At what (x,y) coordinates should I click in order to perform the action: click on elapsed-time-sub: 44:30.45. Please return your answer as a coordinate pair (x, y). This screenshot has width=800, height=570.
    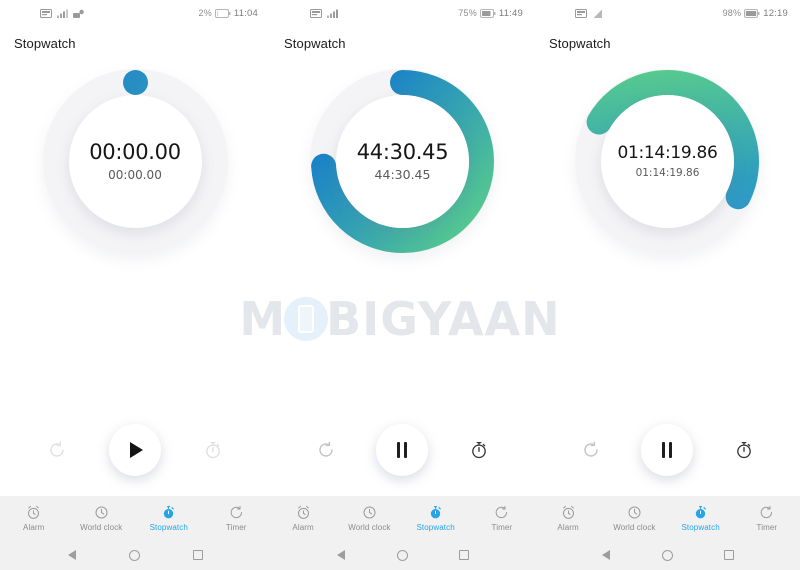
    Looking at the image, I should click on (402, 174).